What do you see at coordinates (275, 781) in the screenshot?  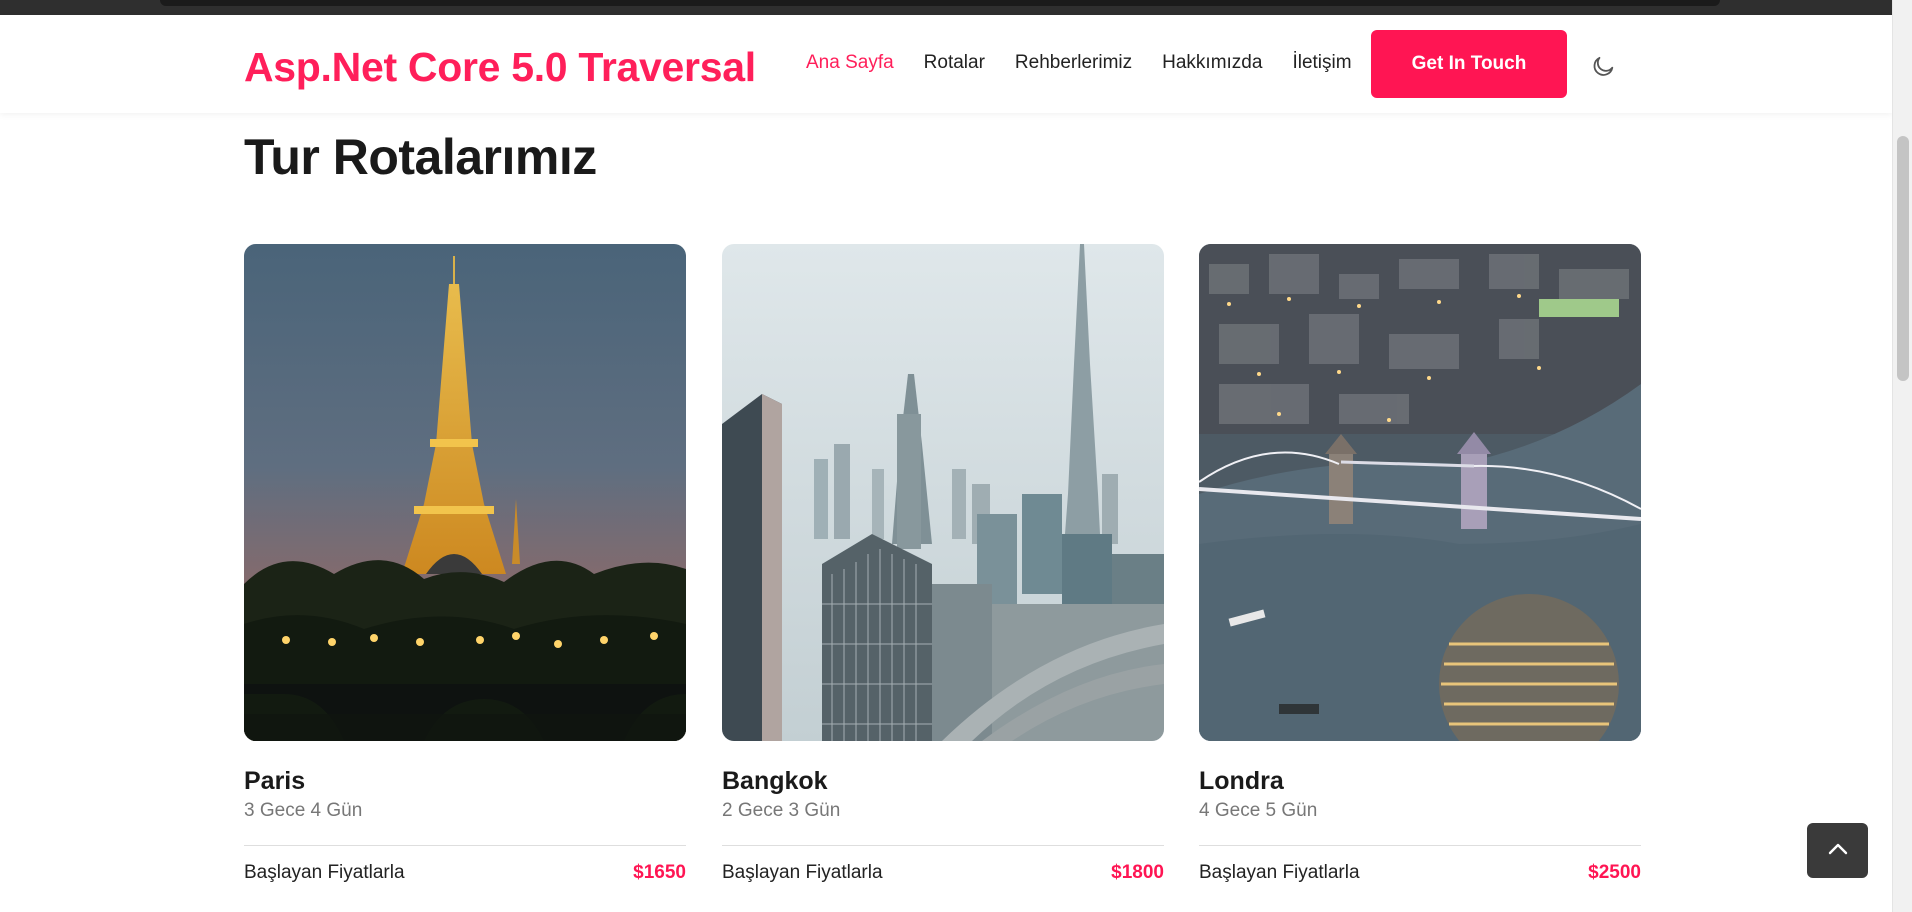 I see `route-city: Paris` at bounding box center [275, 781].